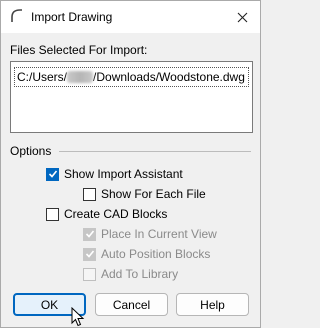  What do you see at coordinates (52, 214) in the screenshot?
I see `create-cad-blocks-checkbox` at bounding box center [52, 214].